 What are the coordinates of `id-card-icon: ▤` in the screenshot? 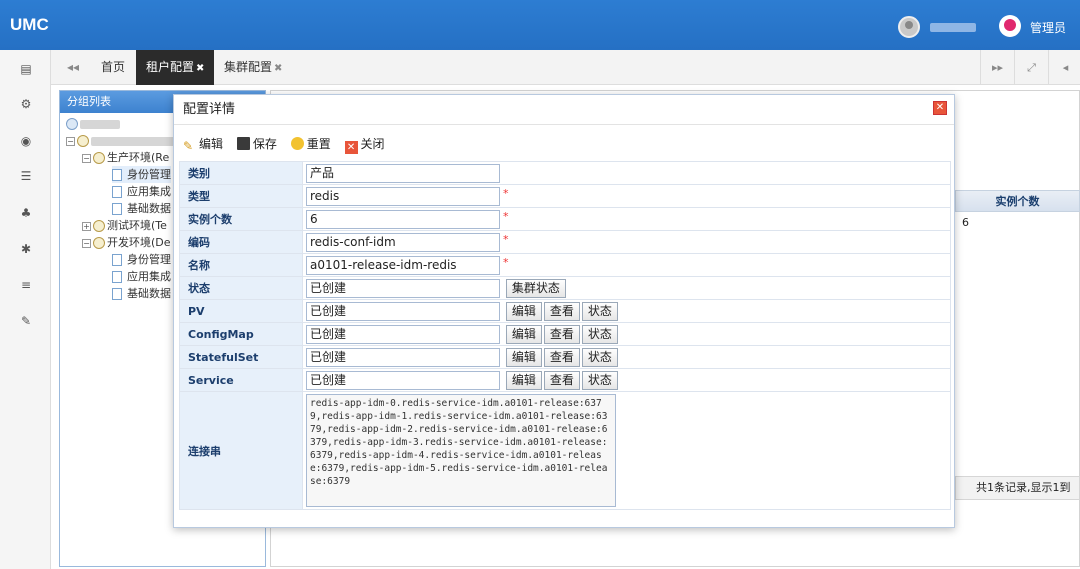 It's located at (26, 69).